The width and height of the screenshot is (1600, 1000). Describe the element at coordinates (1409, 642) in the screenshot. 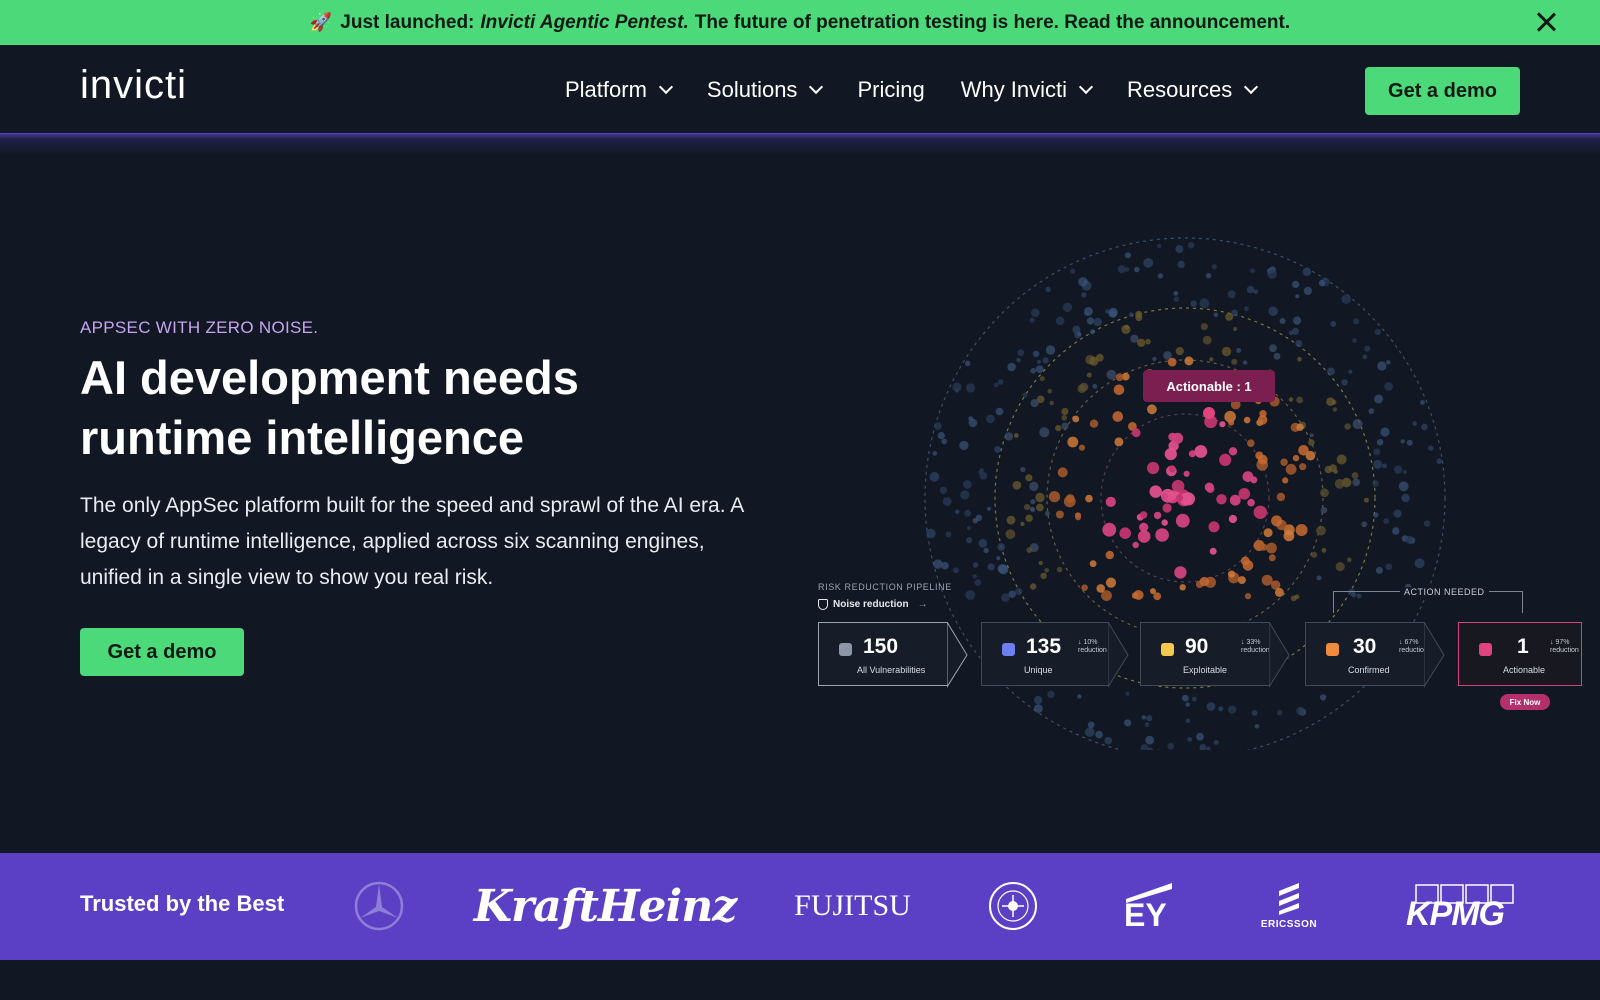

I see `reduction-percent: ↓ 67%` at that location.